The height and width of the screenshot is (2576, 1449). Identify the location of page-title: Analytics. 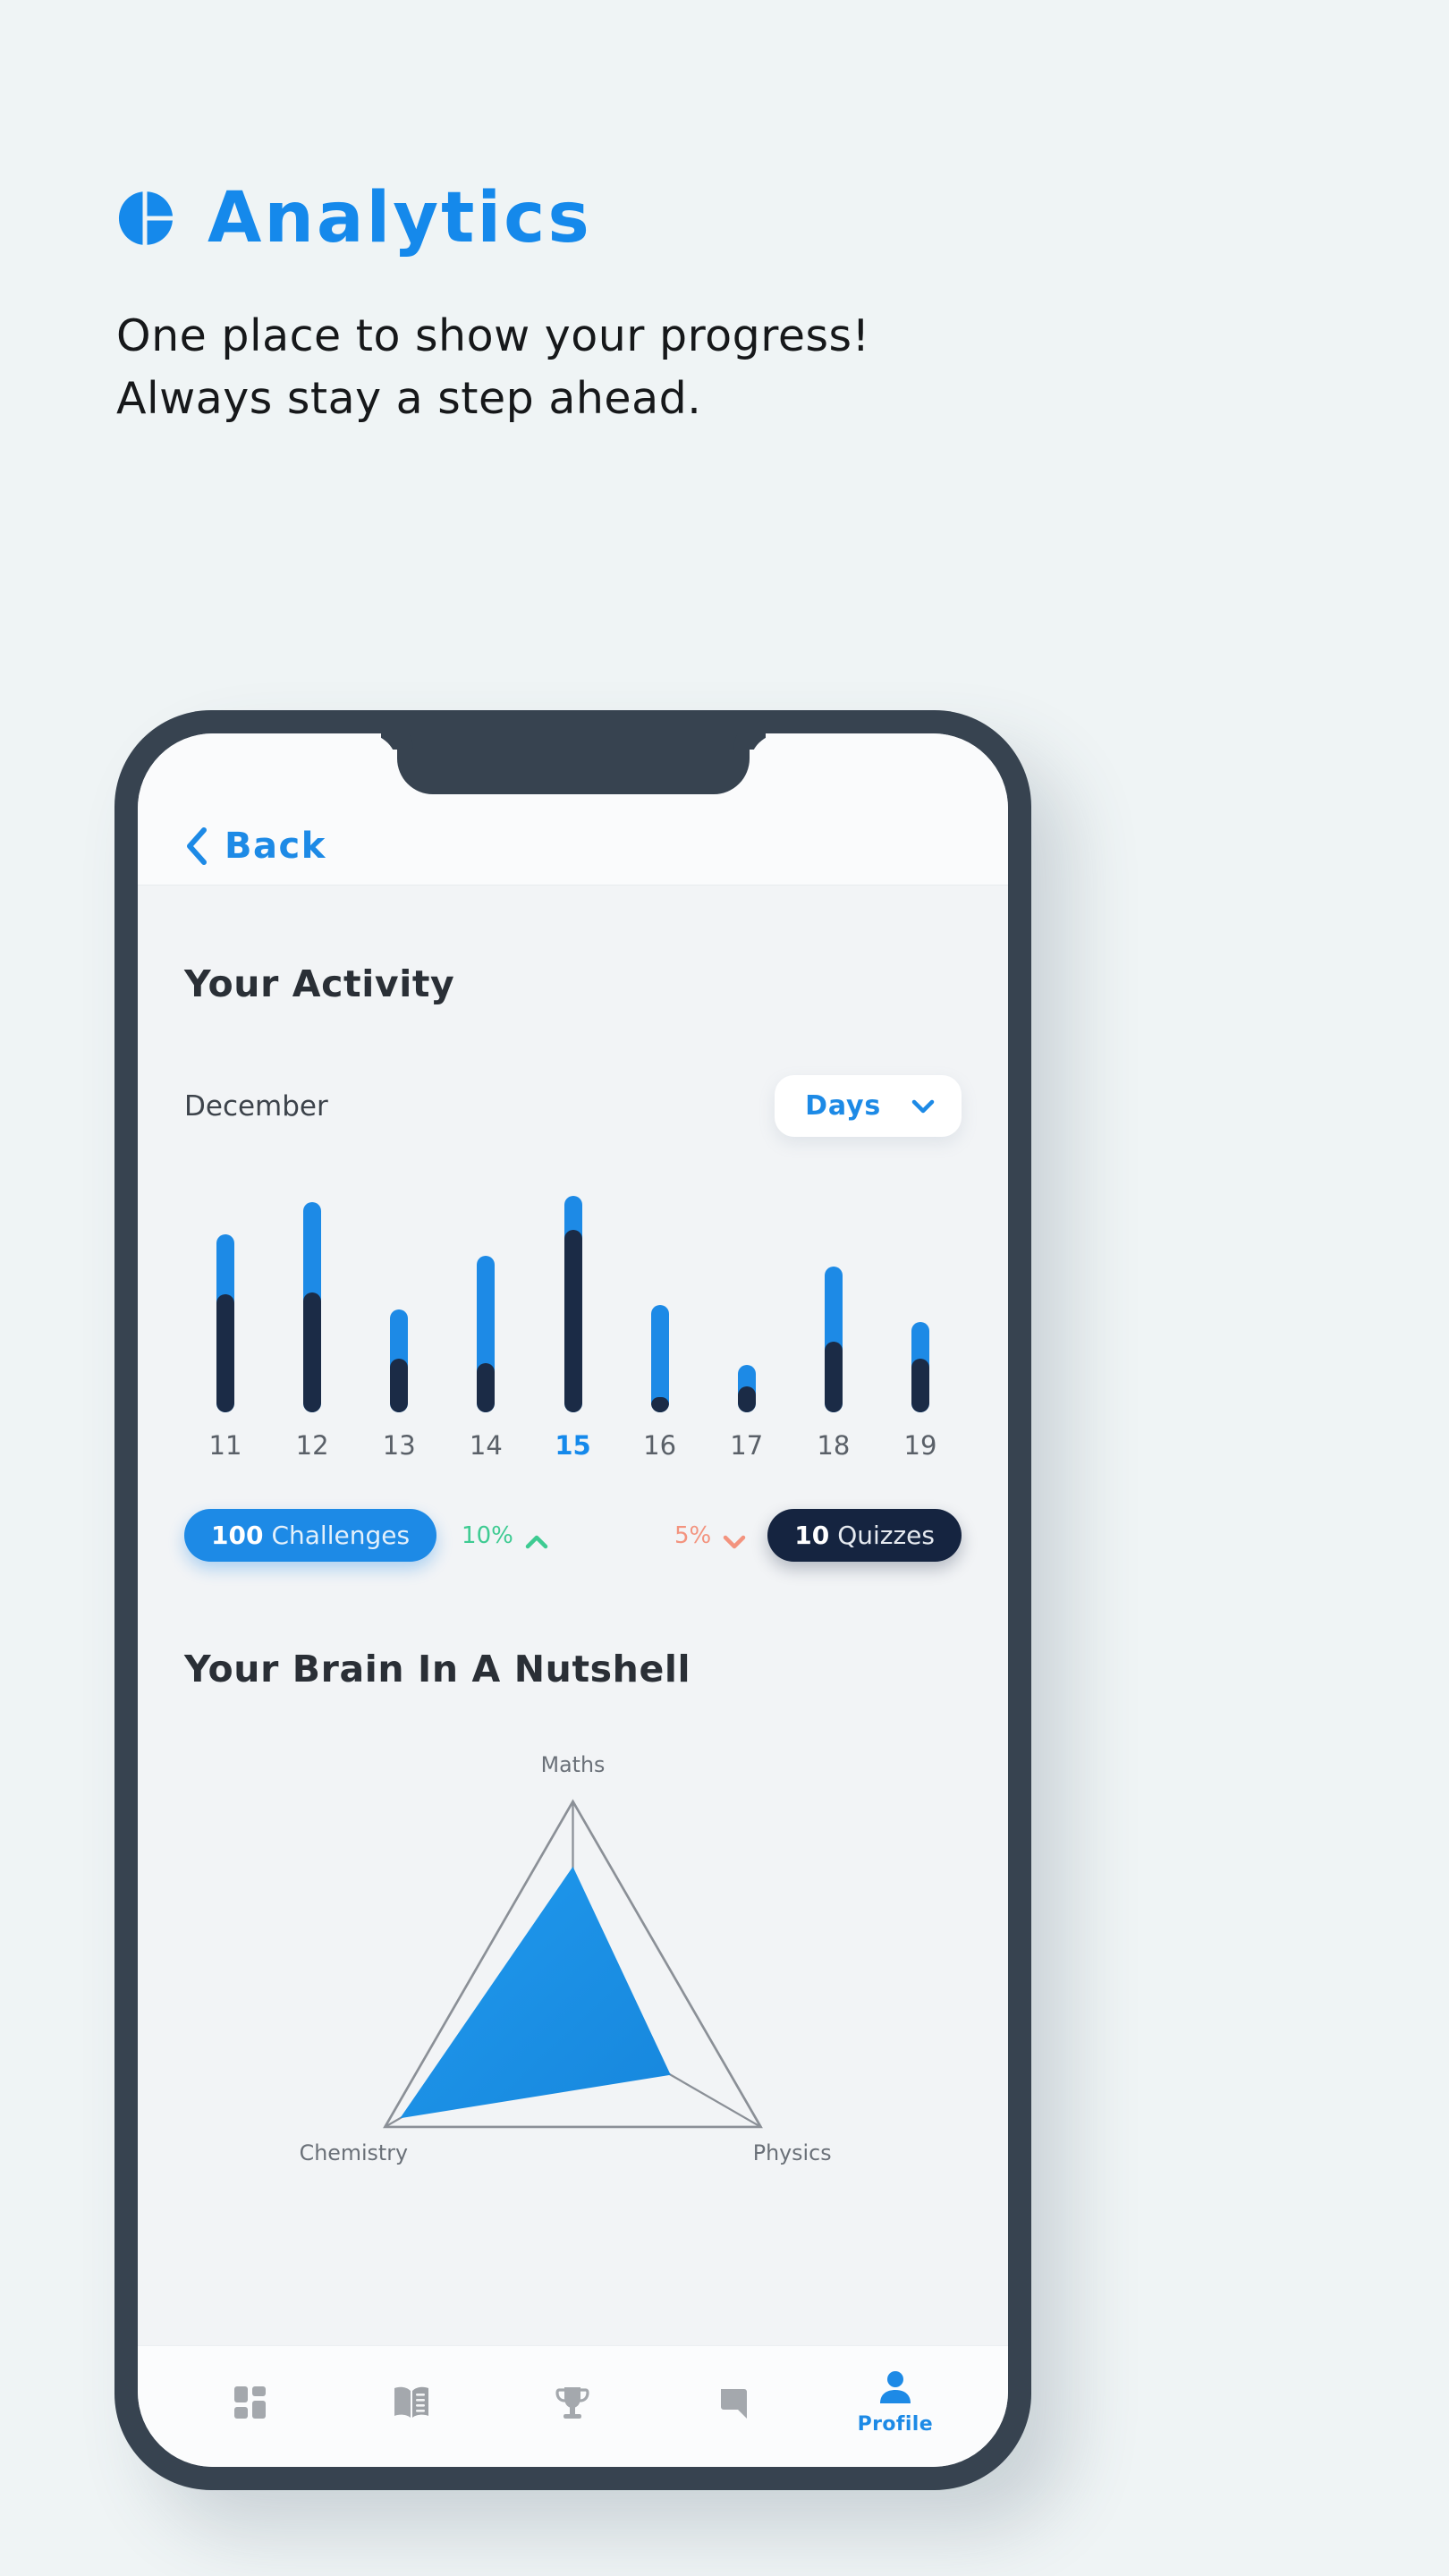
(400, 218).